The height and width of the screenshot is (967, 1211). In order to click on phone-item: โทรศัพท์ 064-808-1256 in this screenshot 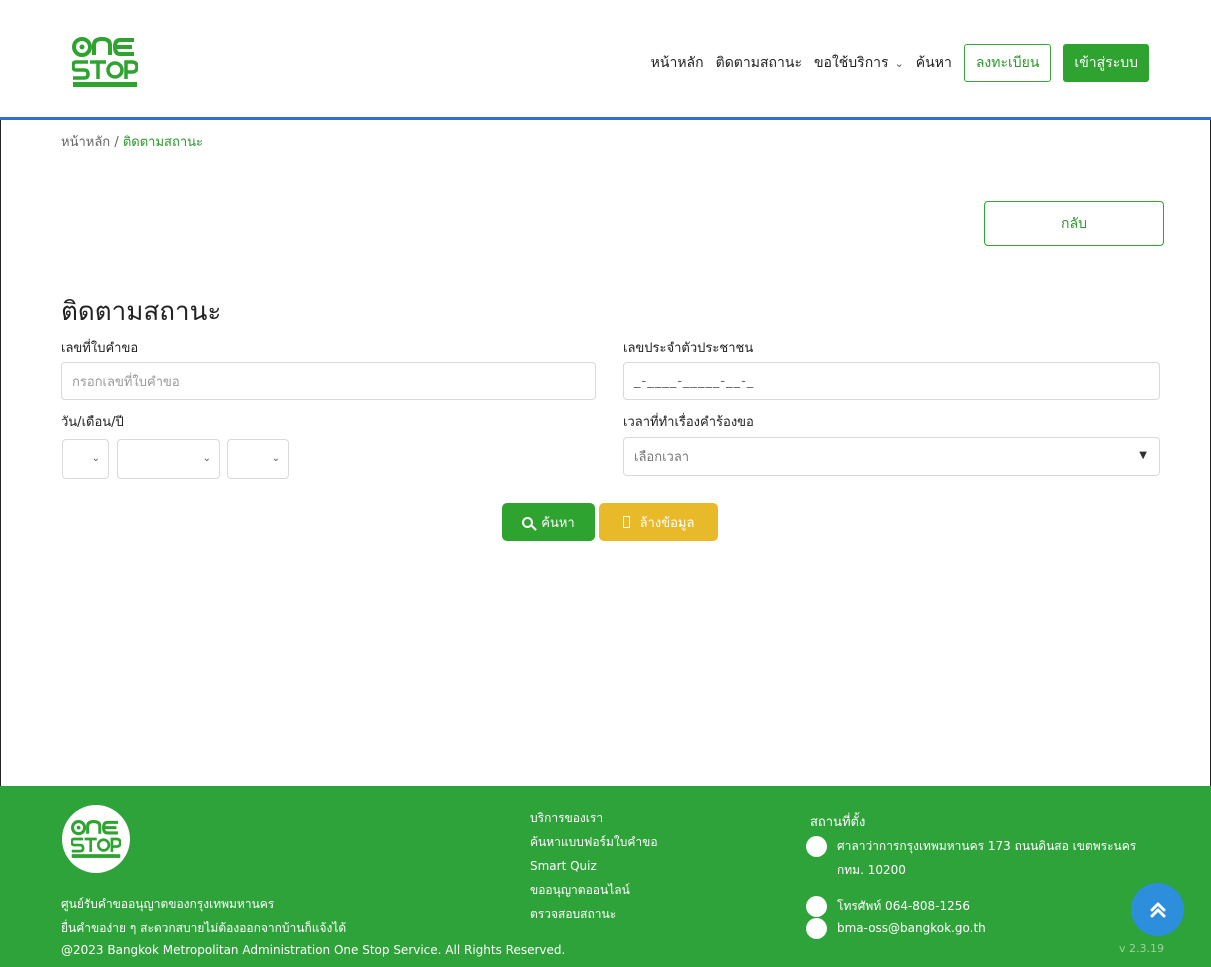, I will do `click(888, 906)`.